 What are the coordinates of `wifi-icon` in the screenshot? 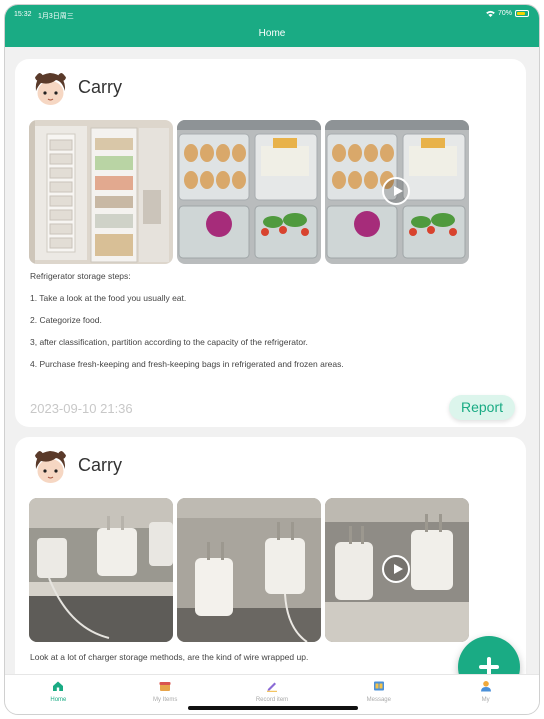 It's located at (490, 13).